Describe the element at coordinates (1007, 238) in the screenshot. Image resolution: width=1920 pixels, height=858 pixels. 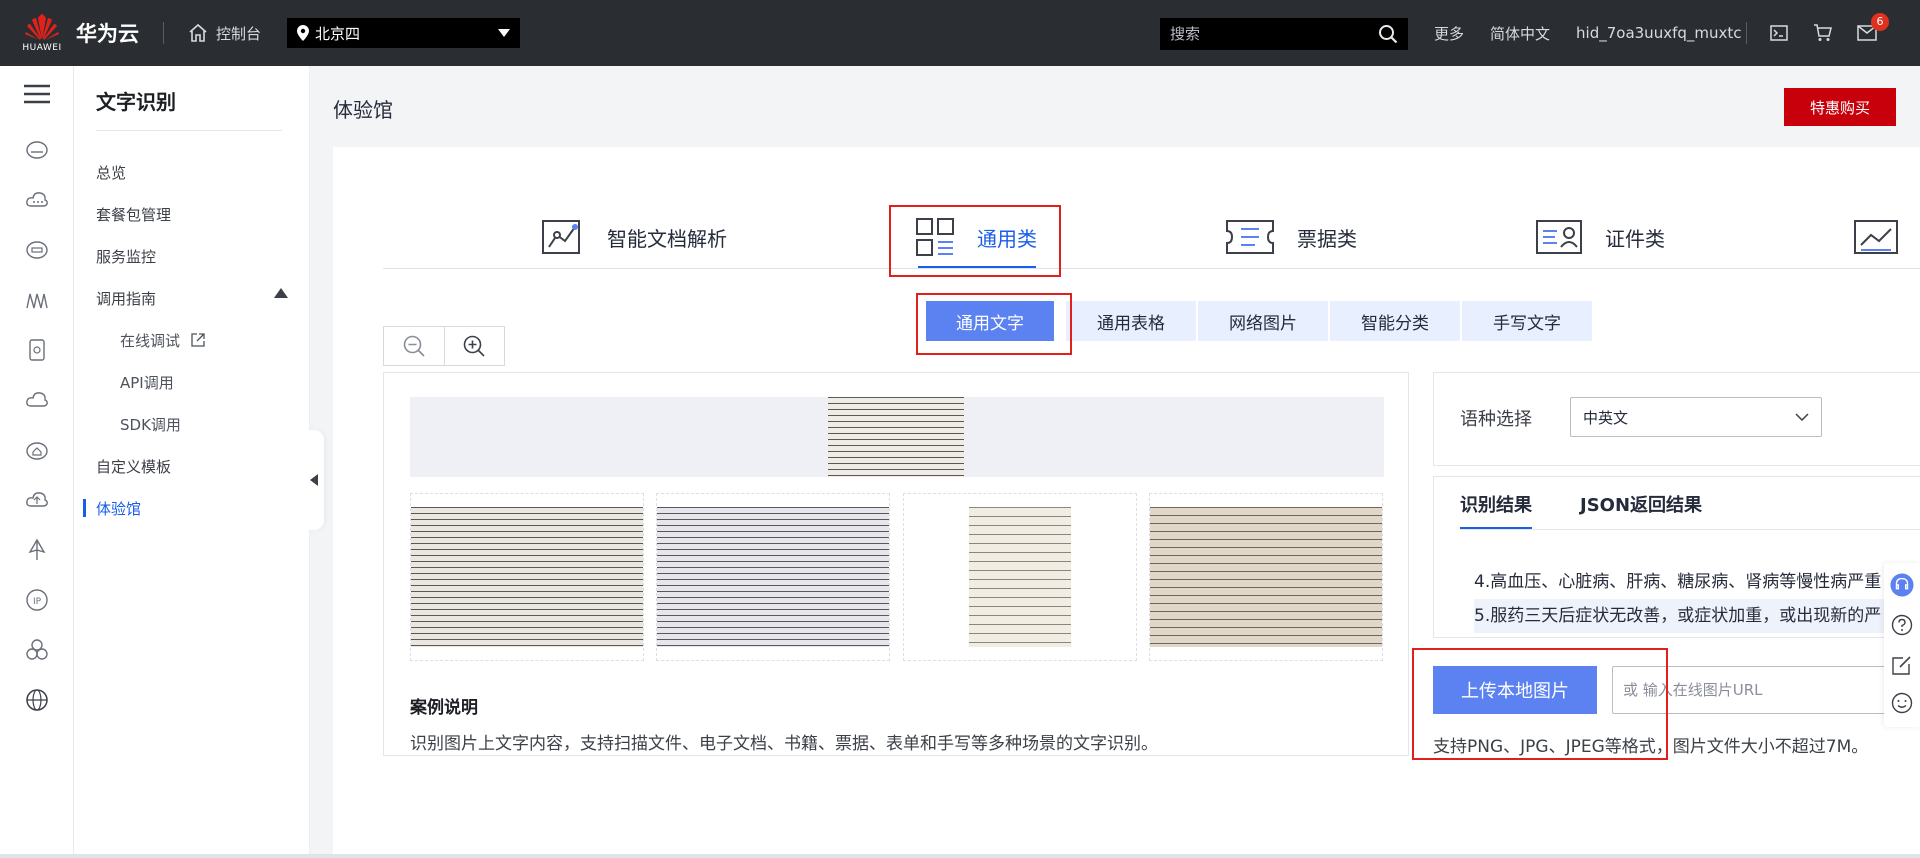
I see `tab-label: 通用类` at that location.